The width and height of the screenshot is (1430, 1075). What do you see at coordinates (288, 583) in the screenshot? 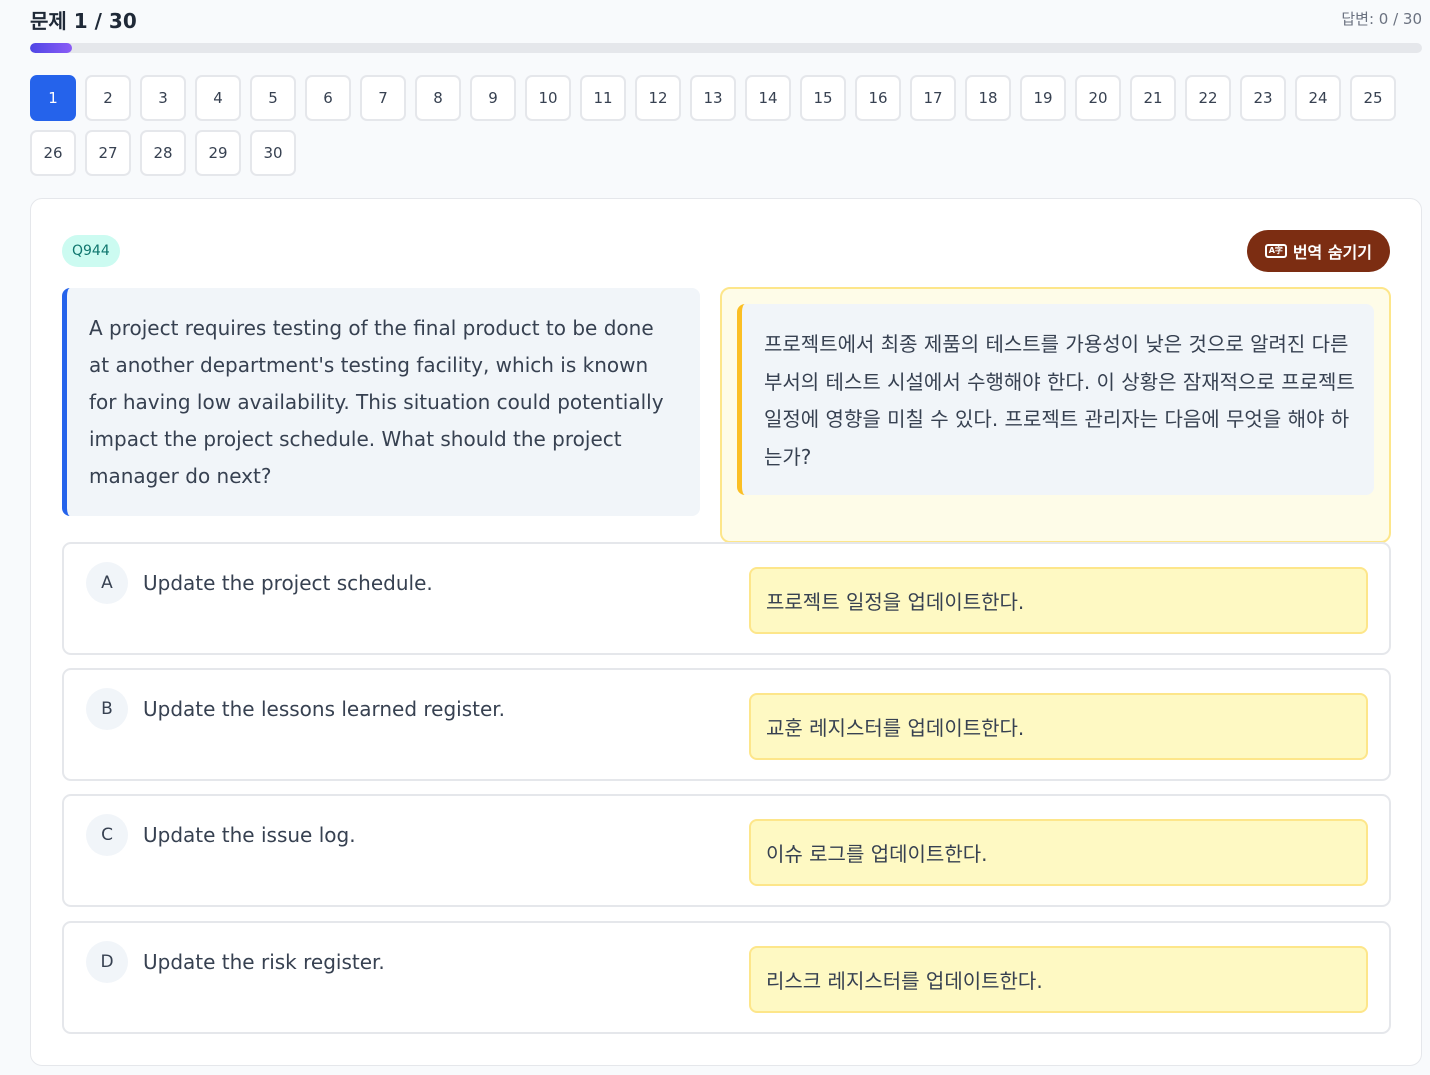
I see `option-text: Update the project schedule.` at bounding box center [288, 583].